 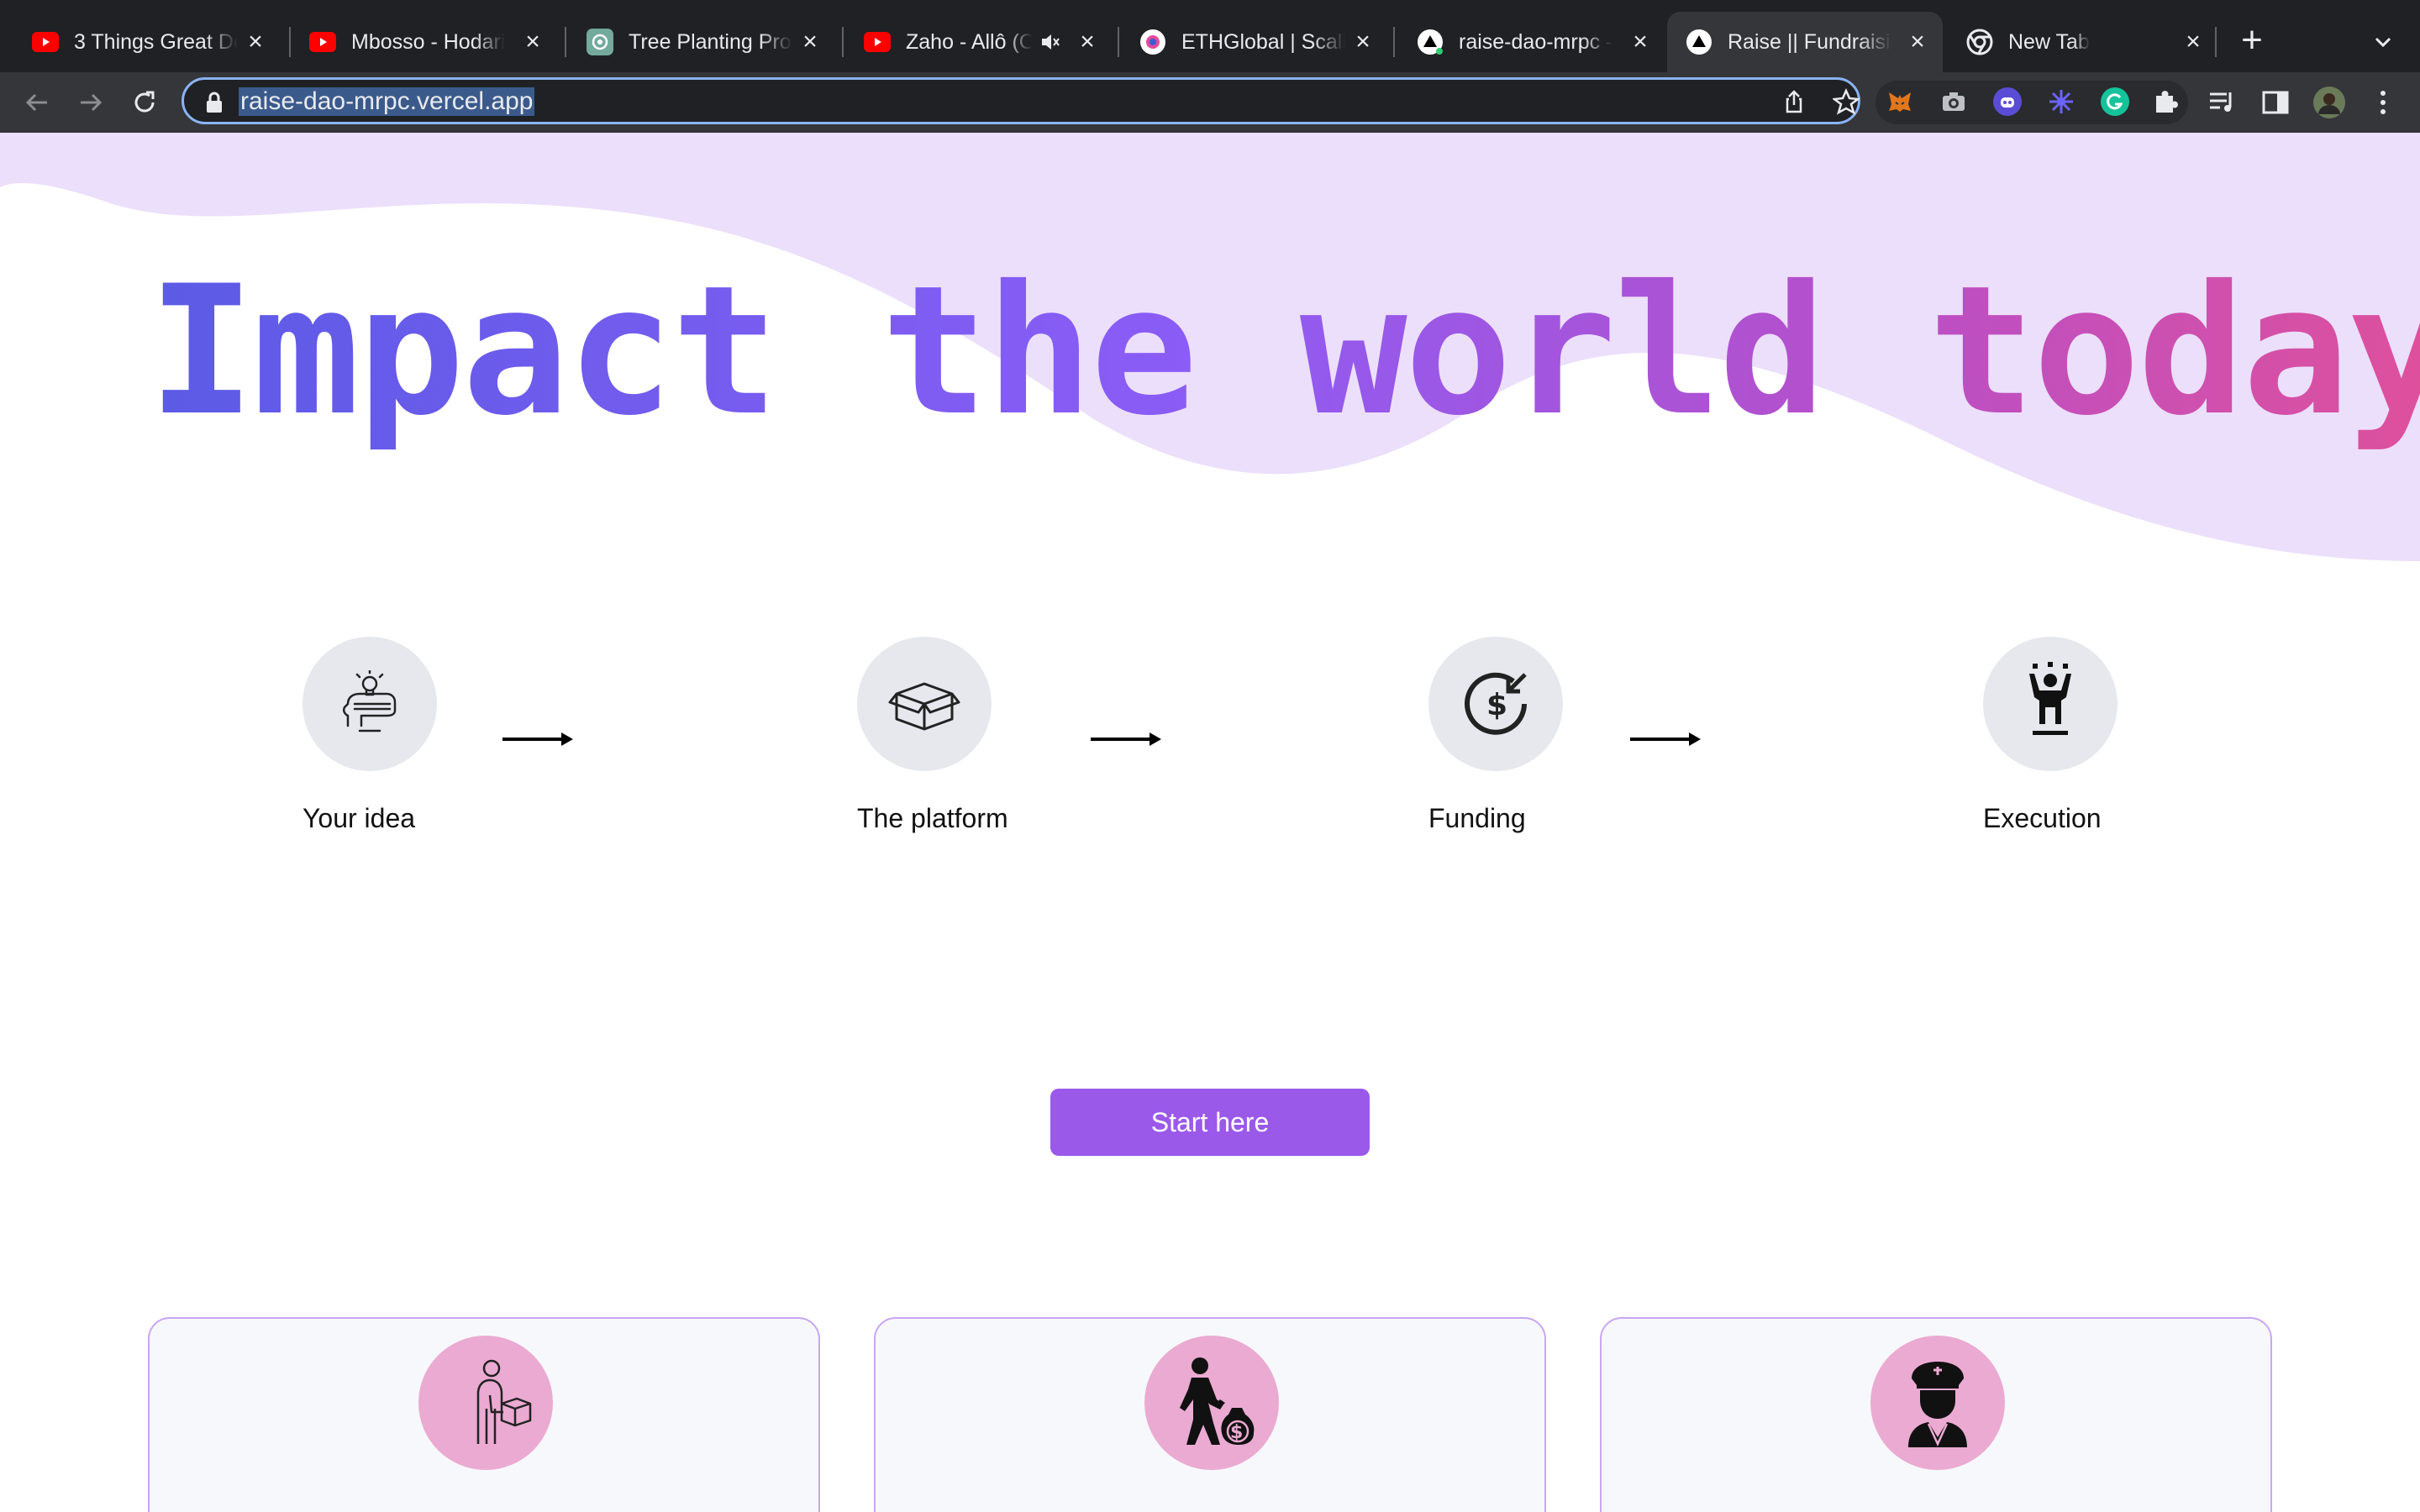 I want to click on chevron-down-icon, so click(x=2383, y=42).